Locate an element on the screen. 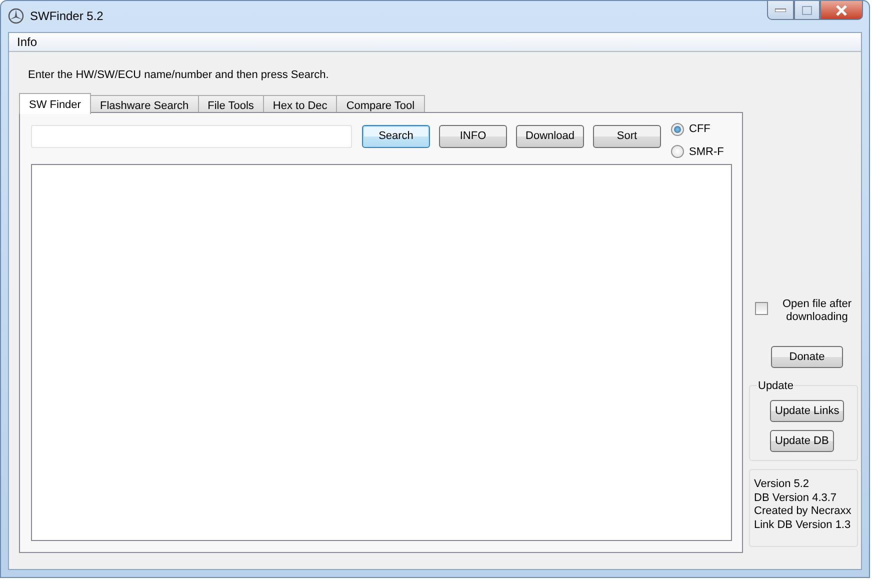 The height and width of the screenshot is (581, 874). minimize-icon is located at coordinates (780, 10).